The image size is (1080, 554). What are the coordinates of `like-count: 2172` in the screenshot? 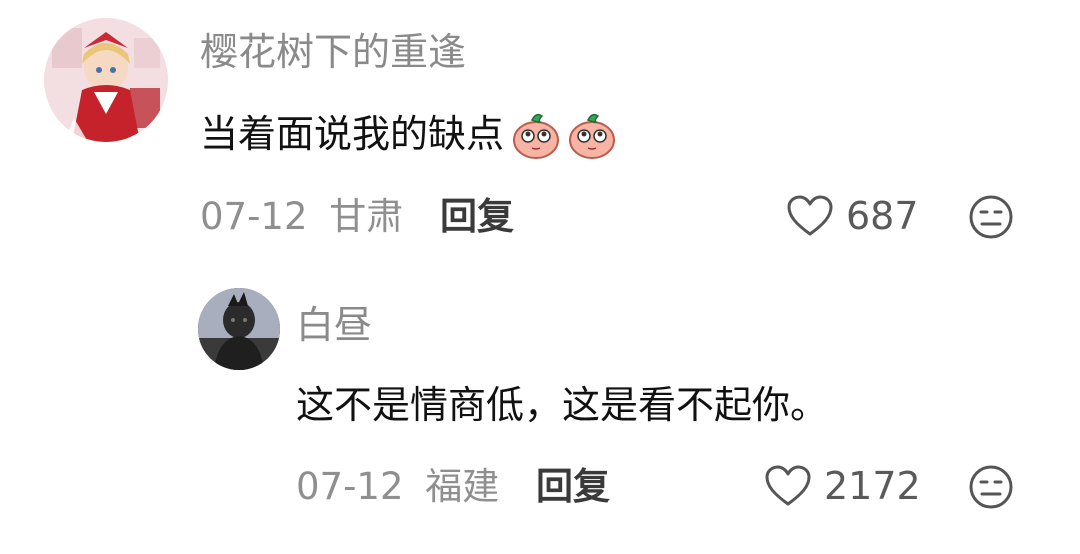 It's located at (872, 486).